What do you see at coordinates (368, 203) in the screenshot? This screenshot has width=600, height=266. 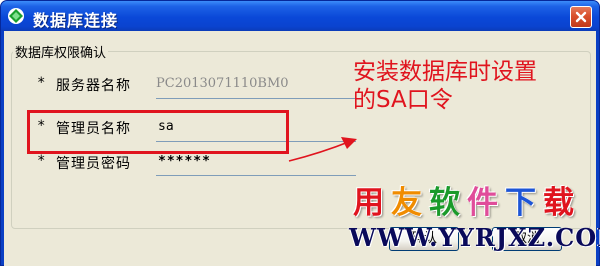 I see `watermark-char: 用` at bounding box center [368, 203].